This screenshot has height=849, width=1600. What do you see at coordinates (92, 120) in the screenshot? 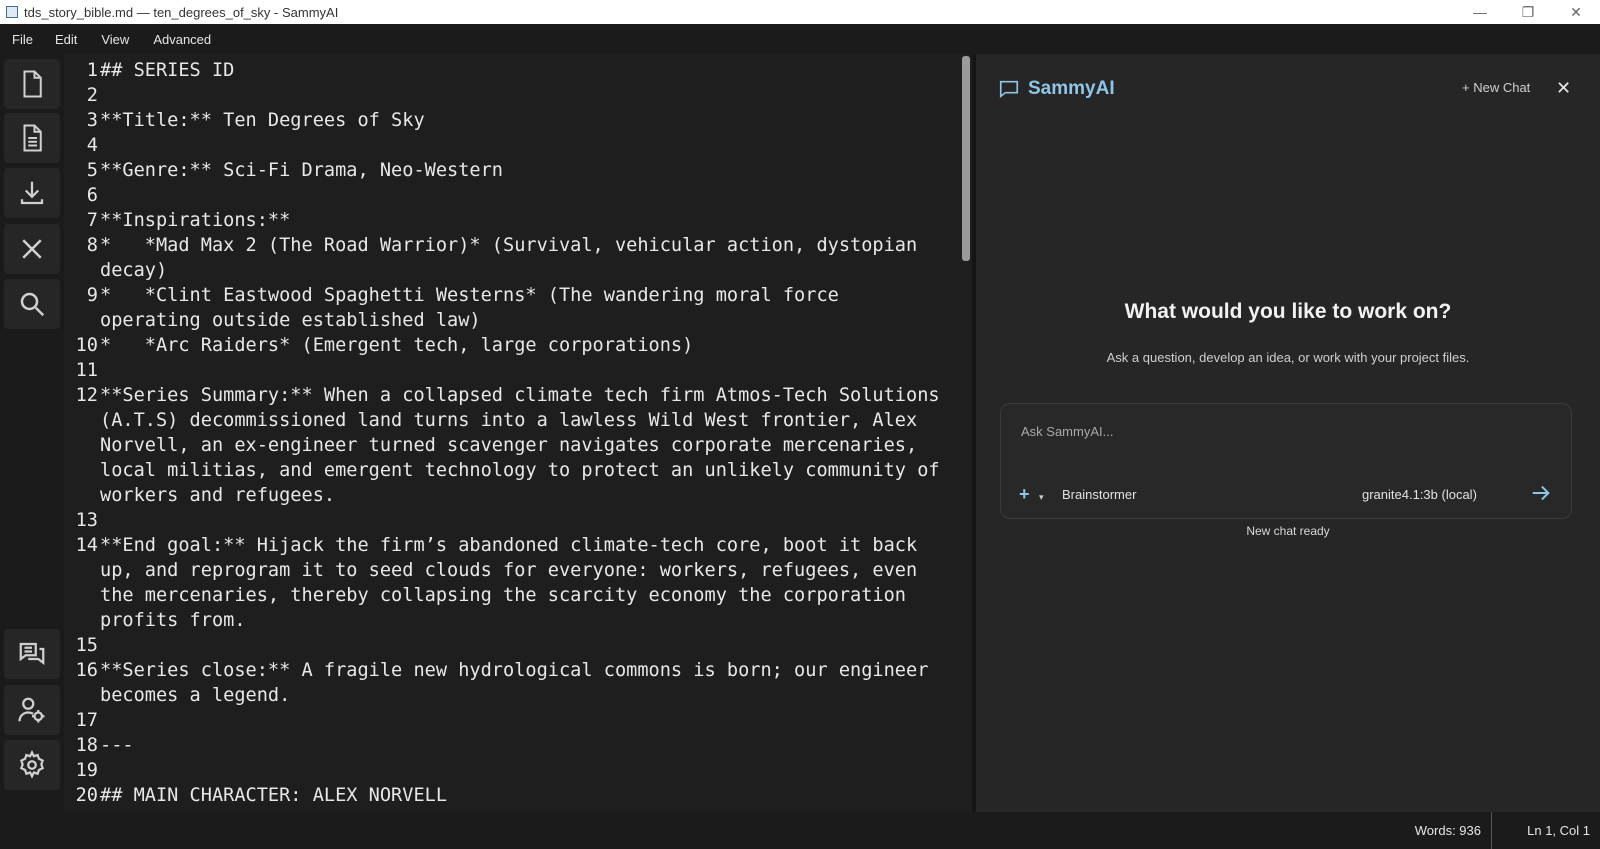
I see `line-number: 3` at bounding box center [92, 120].